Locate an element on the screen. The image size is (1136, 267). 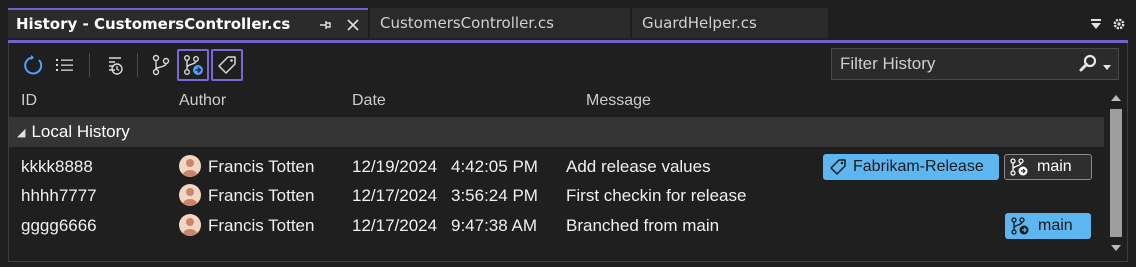
scroll-down-icon is located at coordinates (1116, 248).